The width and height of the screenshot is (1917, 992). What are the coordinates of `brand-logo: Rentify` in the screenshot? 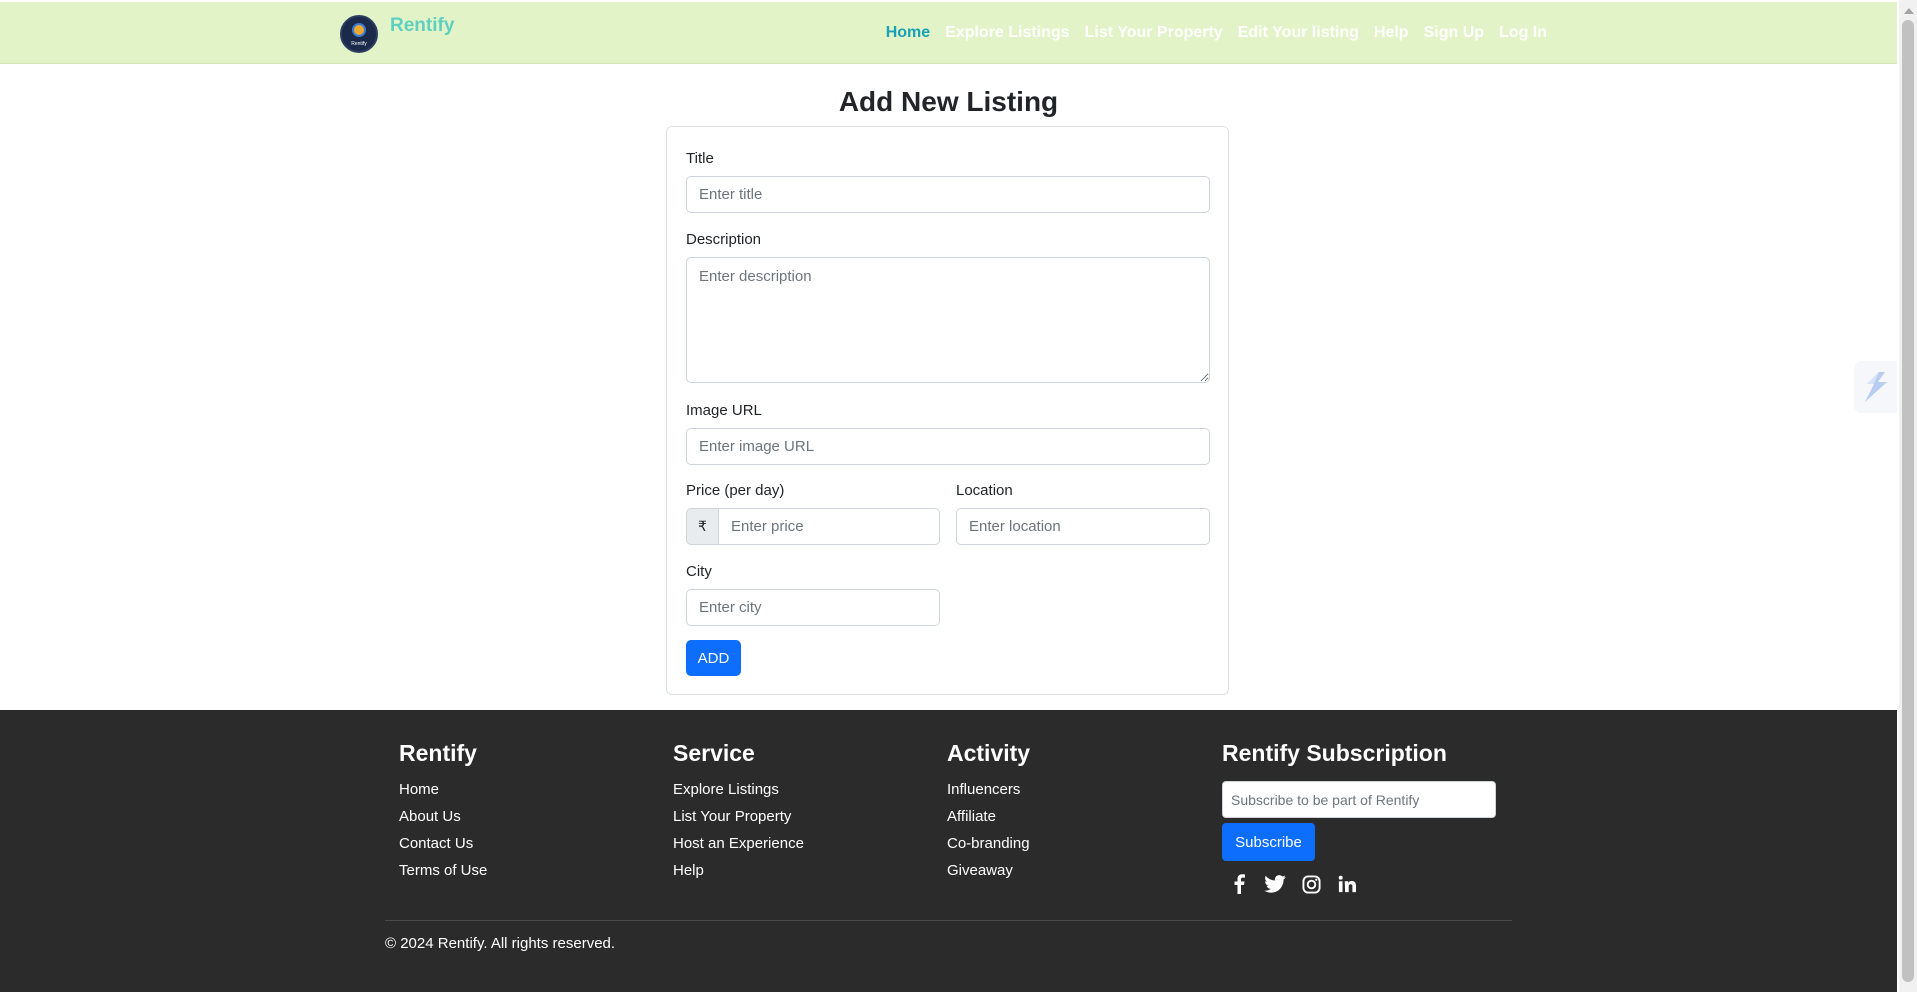 It's located at (359, 34).